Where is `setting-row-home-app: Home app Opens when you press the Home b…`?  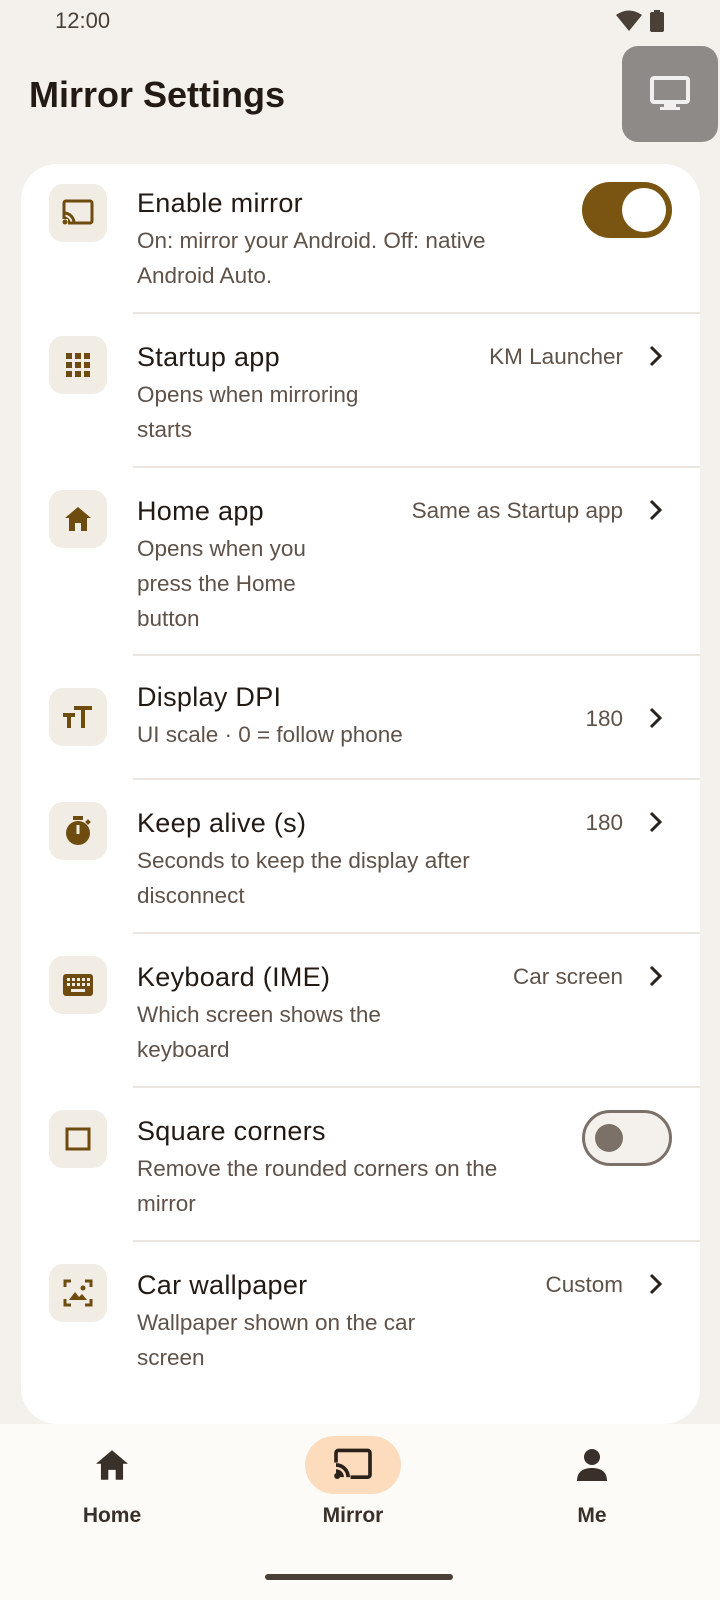
setting-row-home-app: Home app Opens when you press the Home b… is located at coordinates (360, 562).